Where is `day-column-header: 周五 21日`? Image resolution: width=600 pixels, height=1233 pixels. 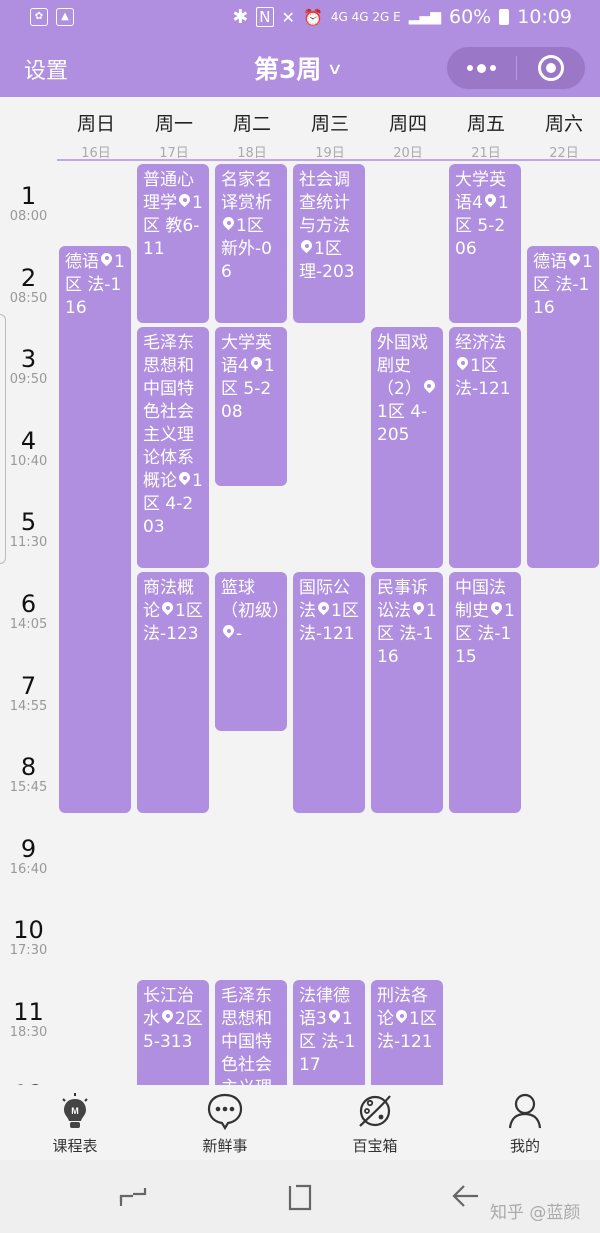 day-column-header: 周五 21日 is located at coordinates (486, 129).